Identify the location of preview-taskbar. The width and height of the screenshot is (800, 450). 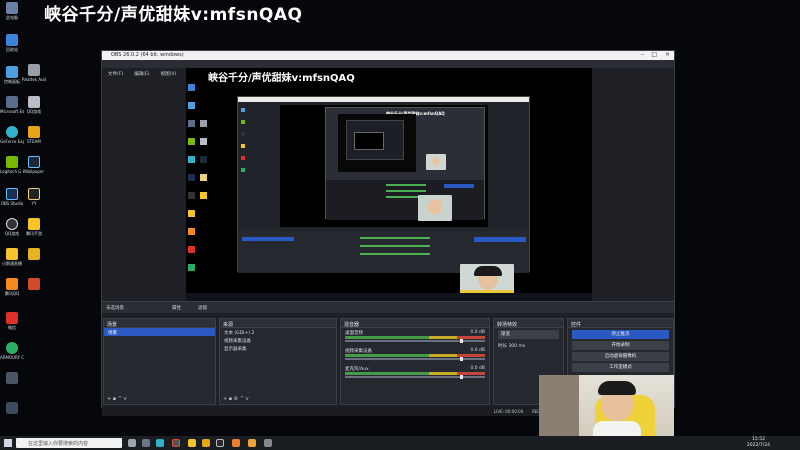
(389, 297).